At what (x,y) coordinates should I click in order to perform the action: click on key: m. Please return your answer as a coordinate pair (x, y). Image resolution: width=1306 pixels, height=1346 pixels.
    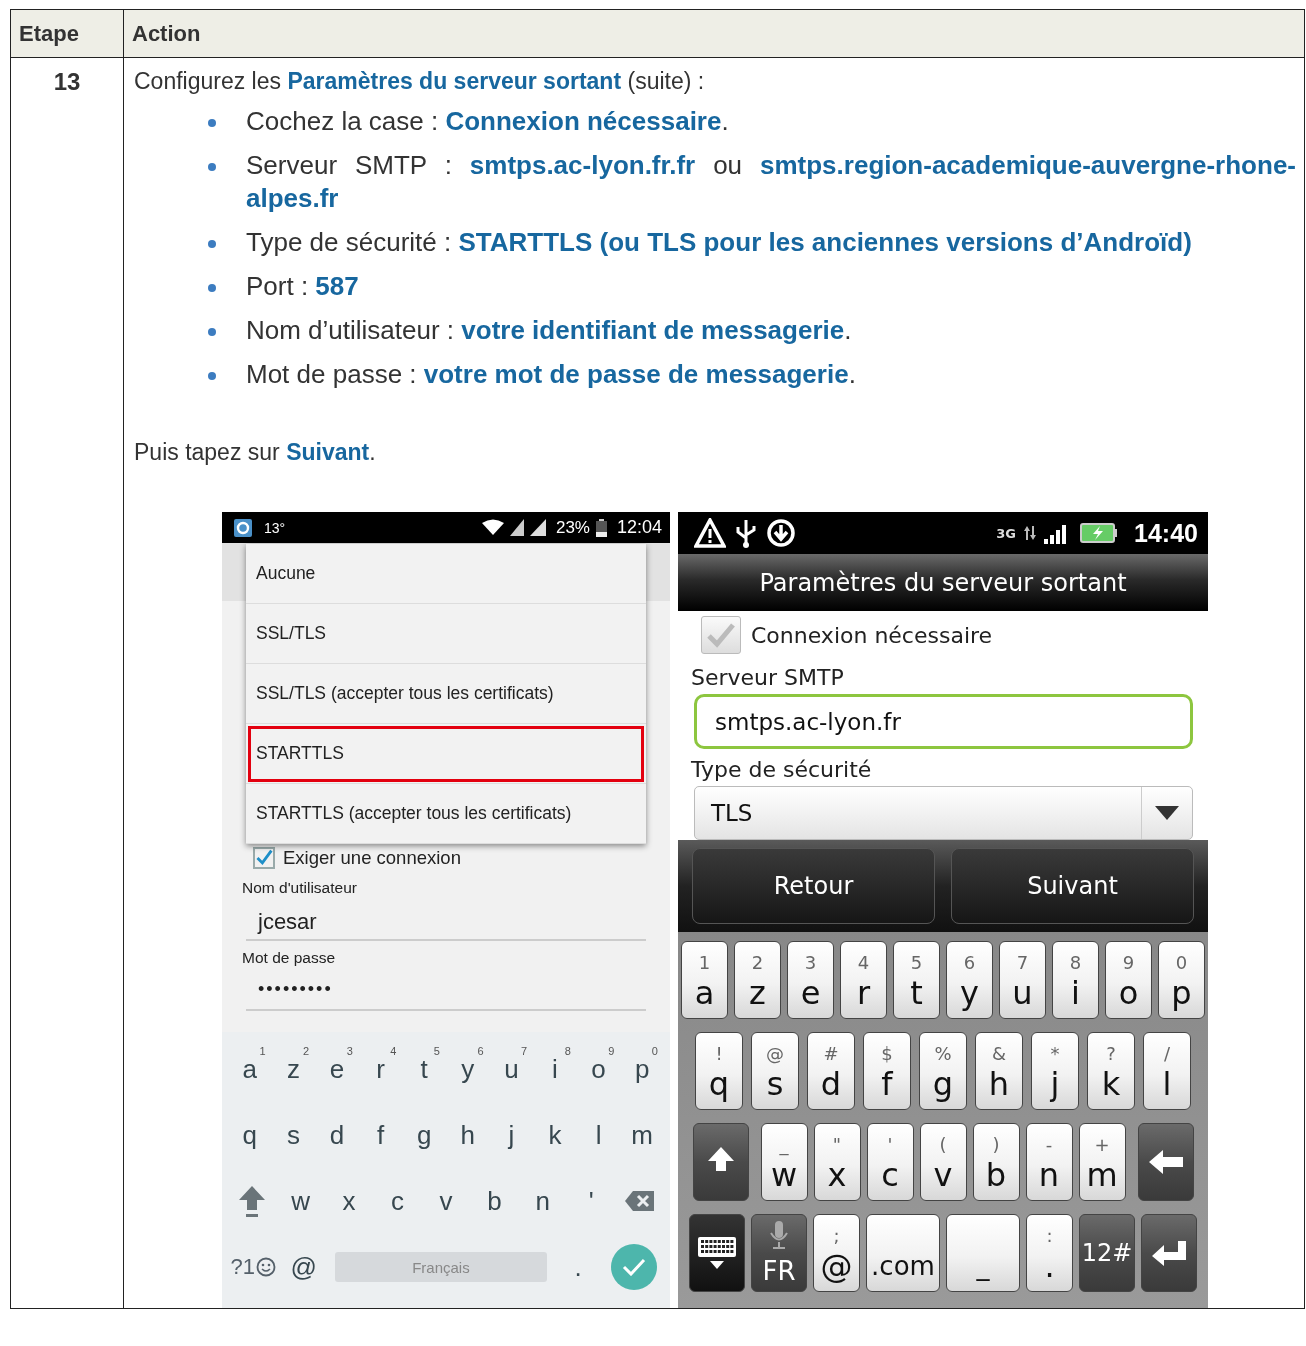
    Looking at the image, I should click on (642, 1135).